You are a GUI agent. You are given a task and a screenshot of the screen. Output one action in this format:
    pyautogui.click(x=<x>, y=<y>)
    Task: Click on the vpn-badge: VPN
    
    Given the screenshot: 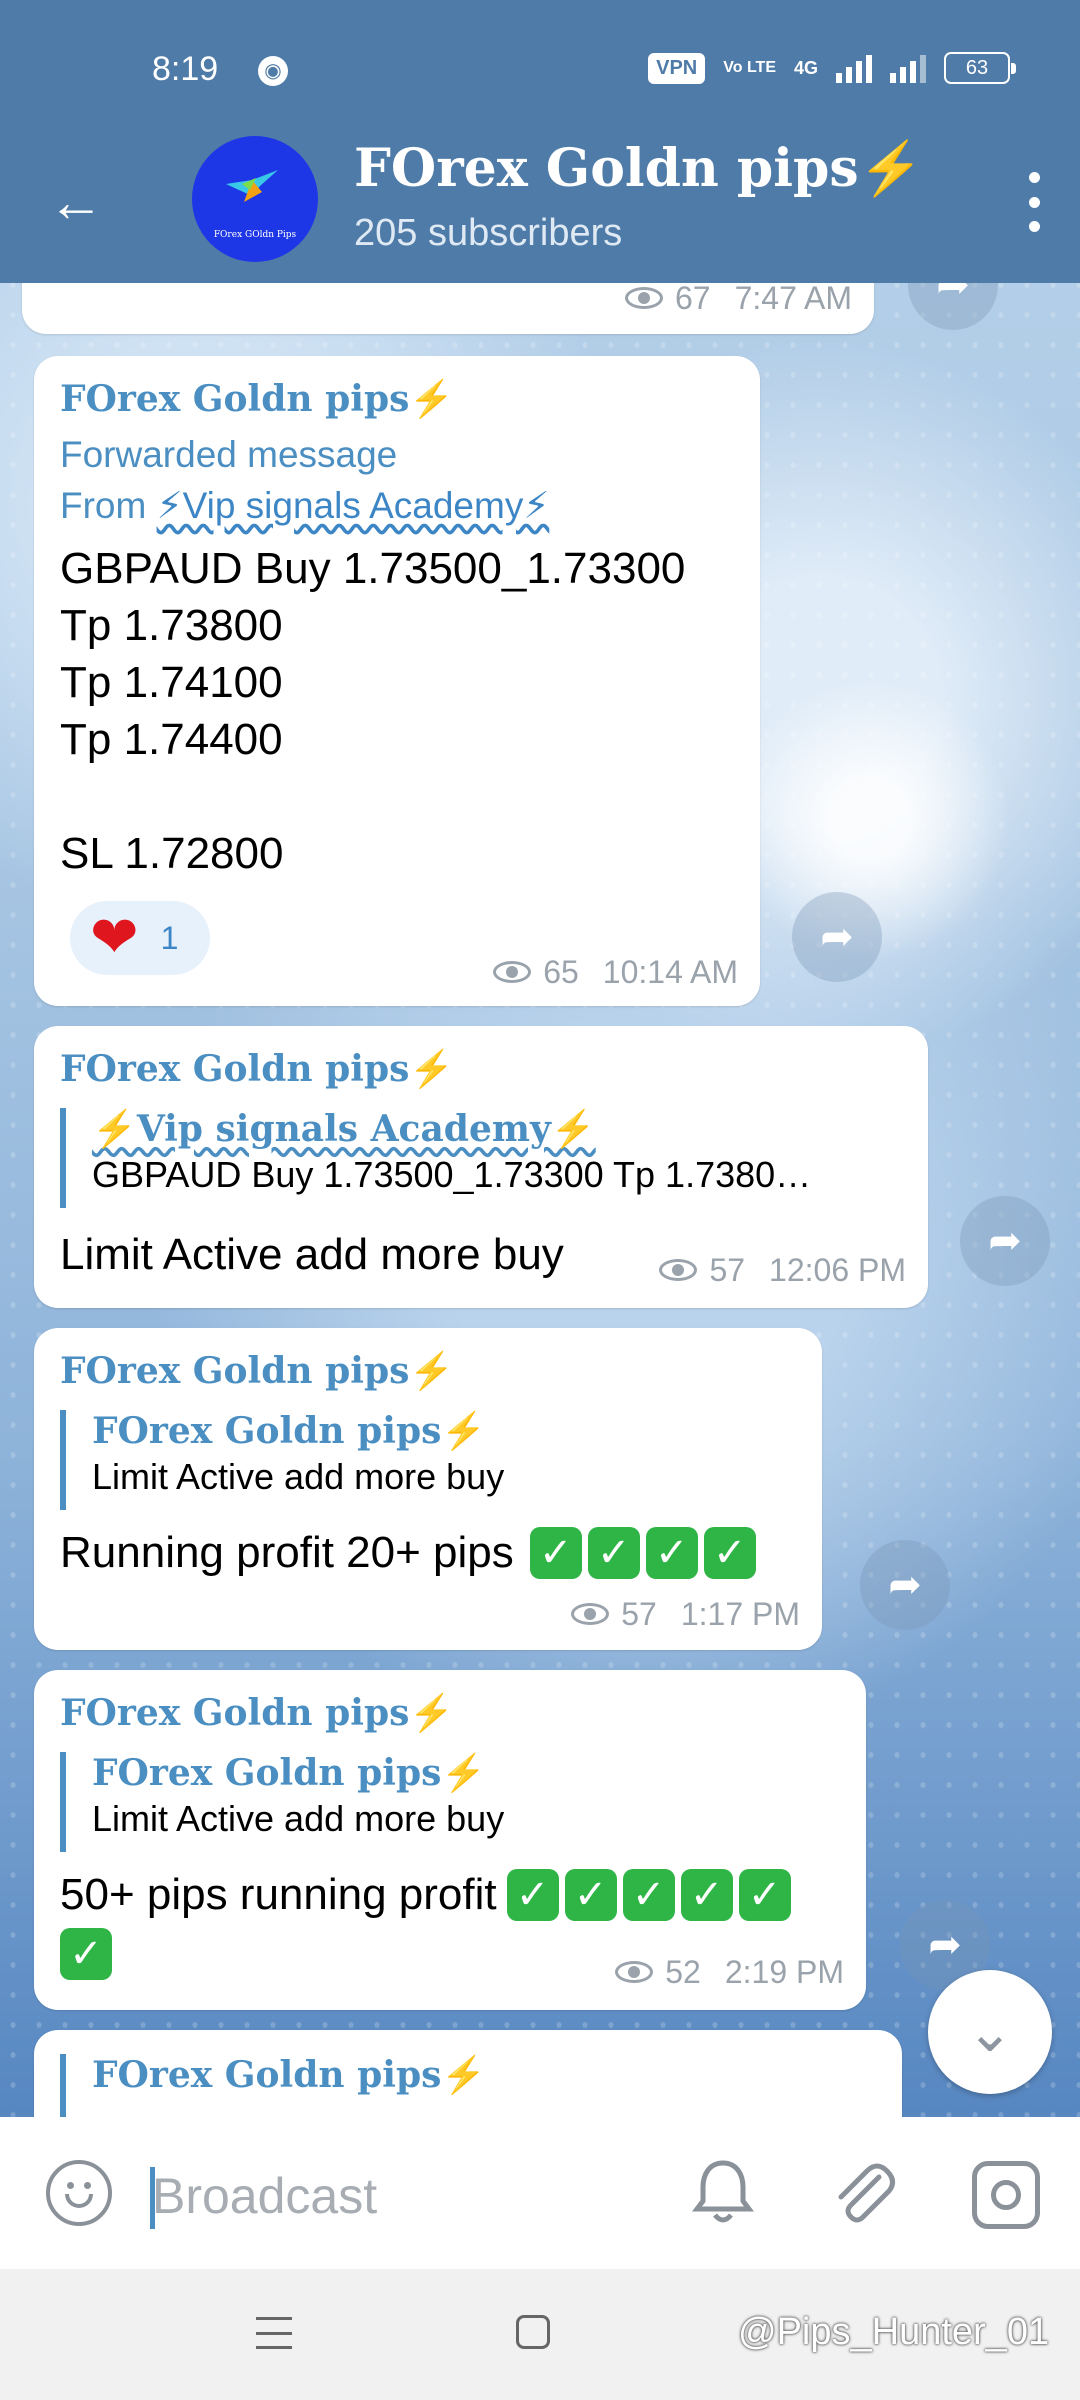 What is the action you would take?
    pyautogui.click(x=677, y=68)
    